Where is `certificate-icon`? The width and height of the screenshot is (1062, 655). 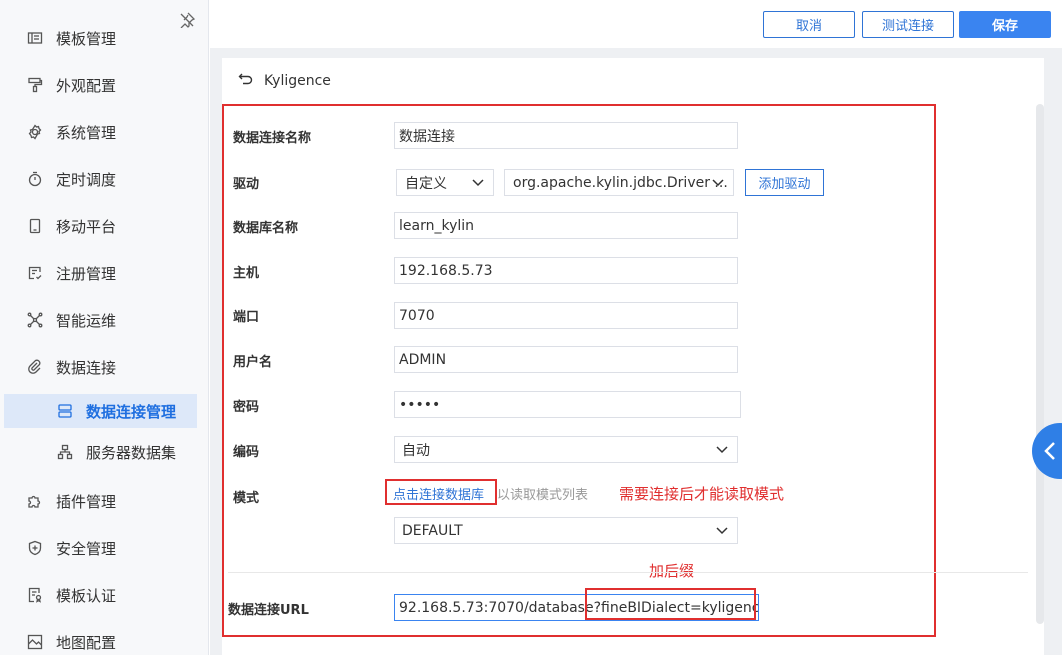
certificate-icon is located at coordinates (35, 595).